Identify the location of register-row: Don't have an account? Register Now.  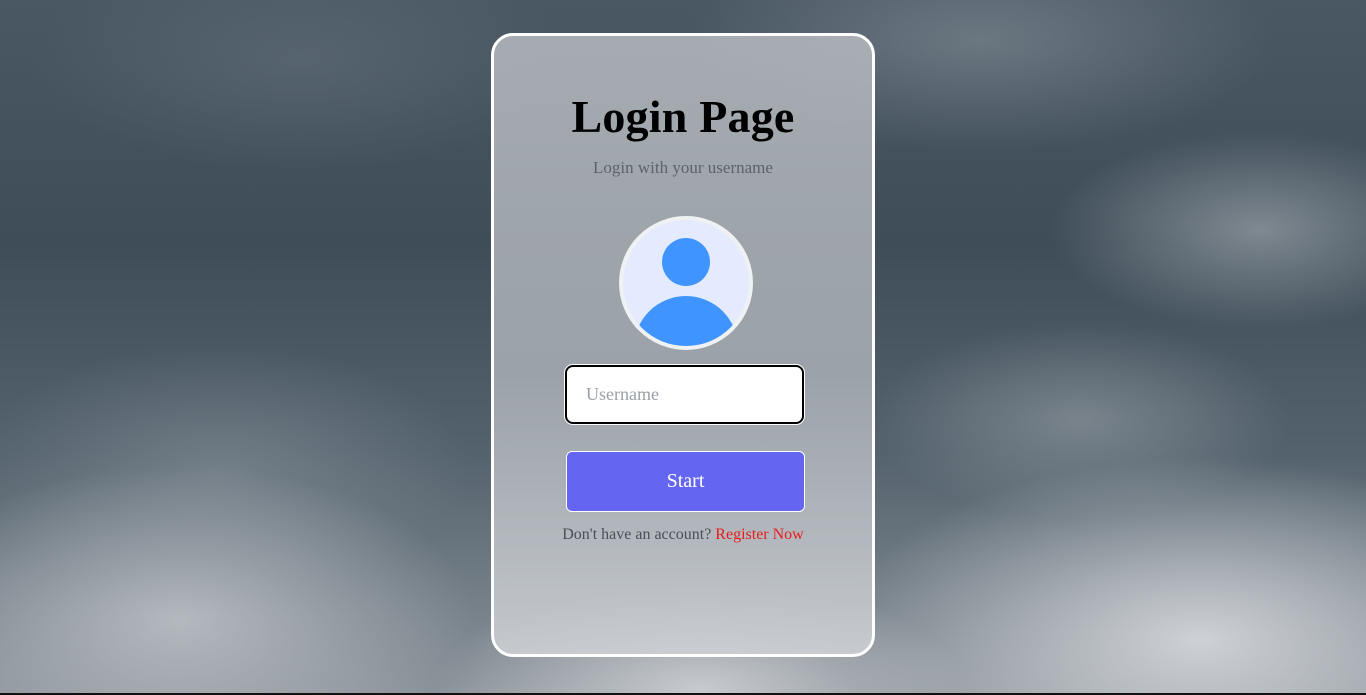
(683, 535).